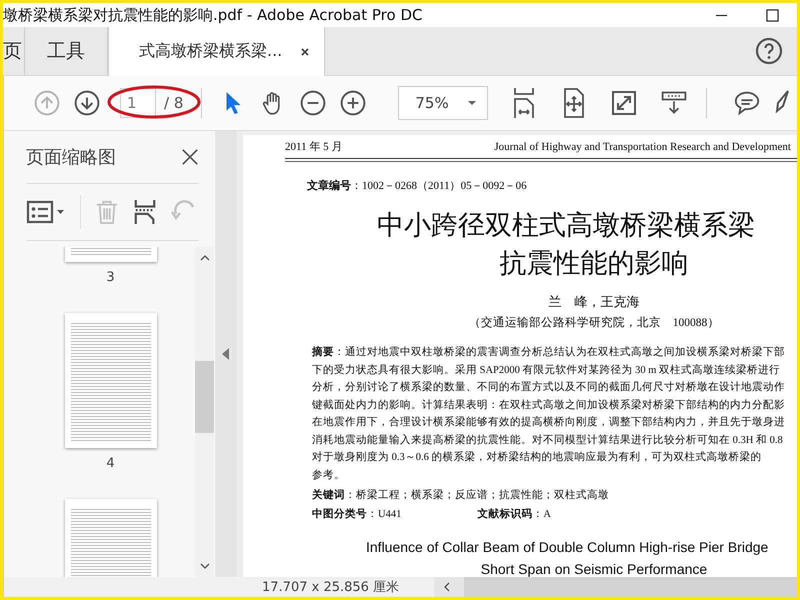  I want to click on page-total: / 8, so click(174, 103).